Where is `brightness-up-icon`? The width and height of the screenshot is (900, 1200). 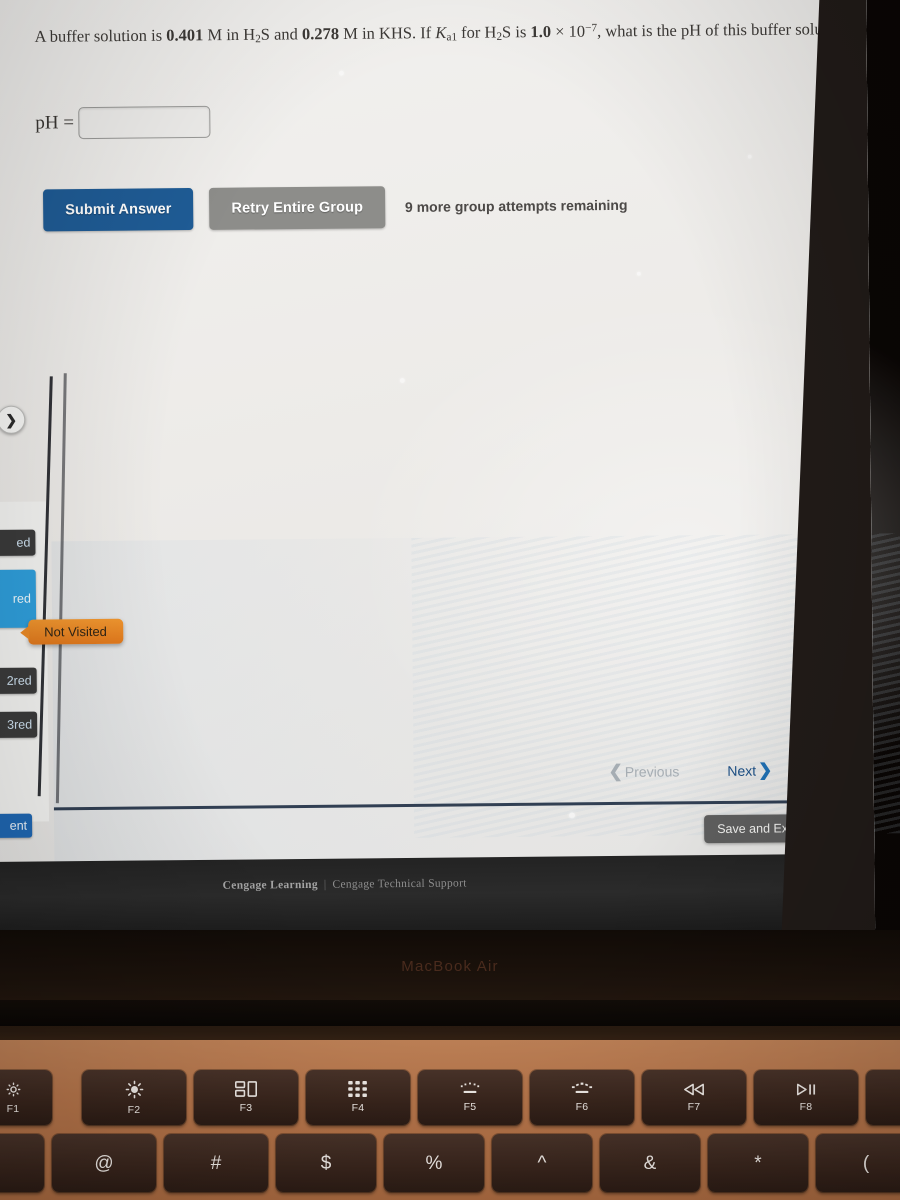
brightness-up-icon is located at coordinates (134, 1089).